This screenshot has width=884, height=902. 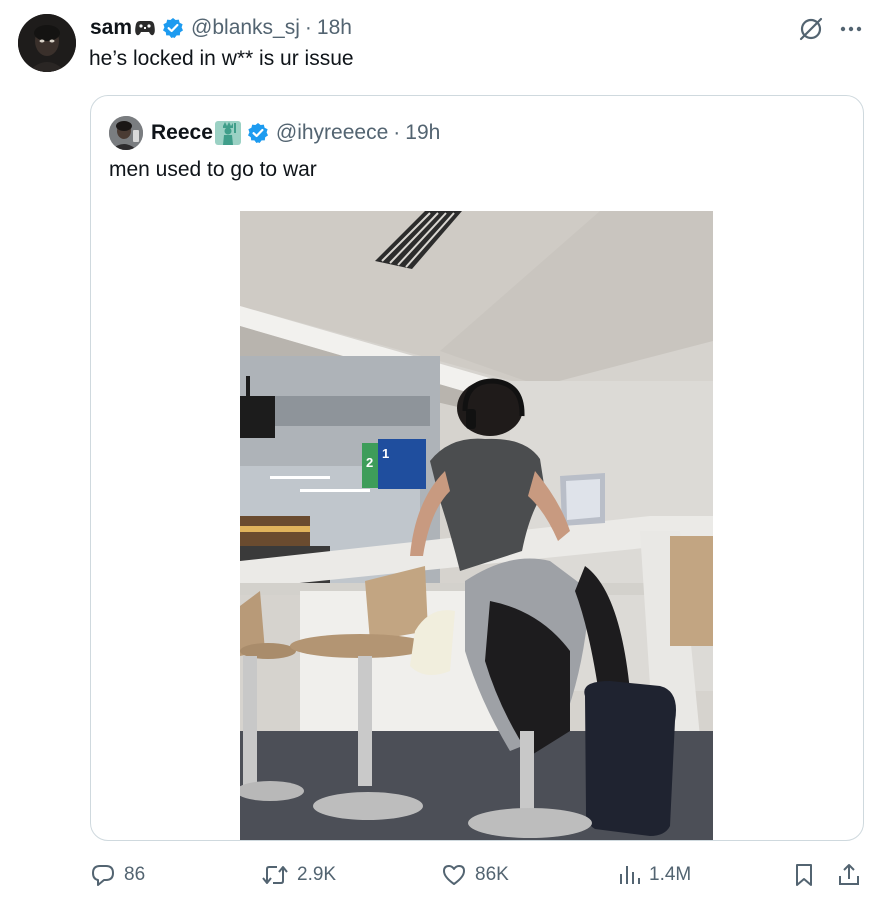 What do you see at coordinates (369, 462) in the screenshot?
I see `gate-number-left: 2` at bounding box center [369, 462].